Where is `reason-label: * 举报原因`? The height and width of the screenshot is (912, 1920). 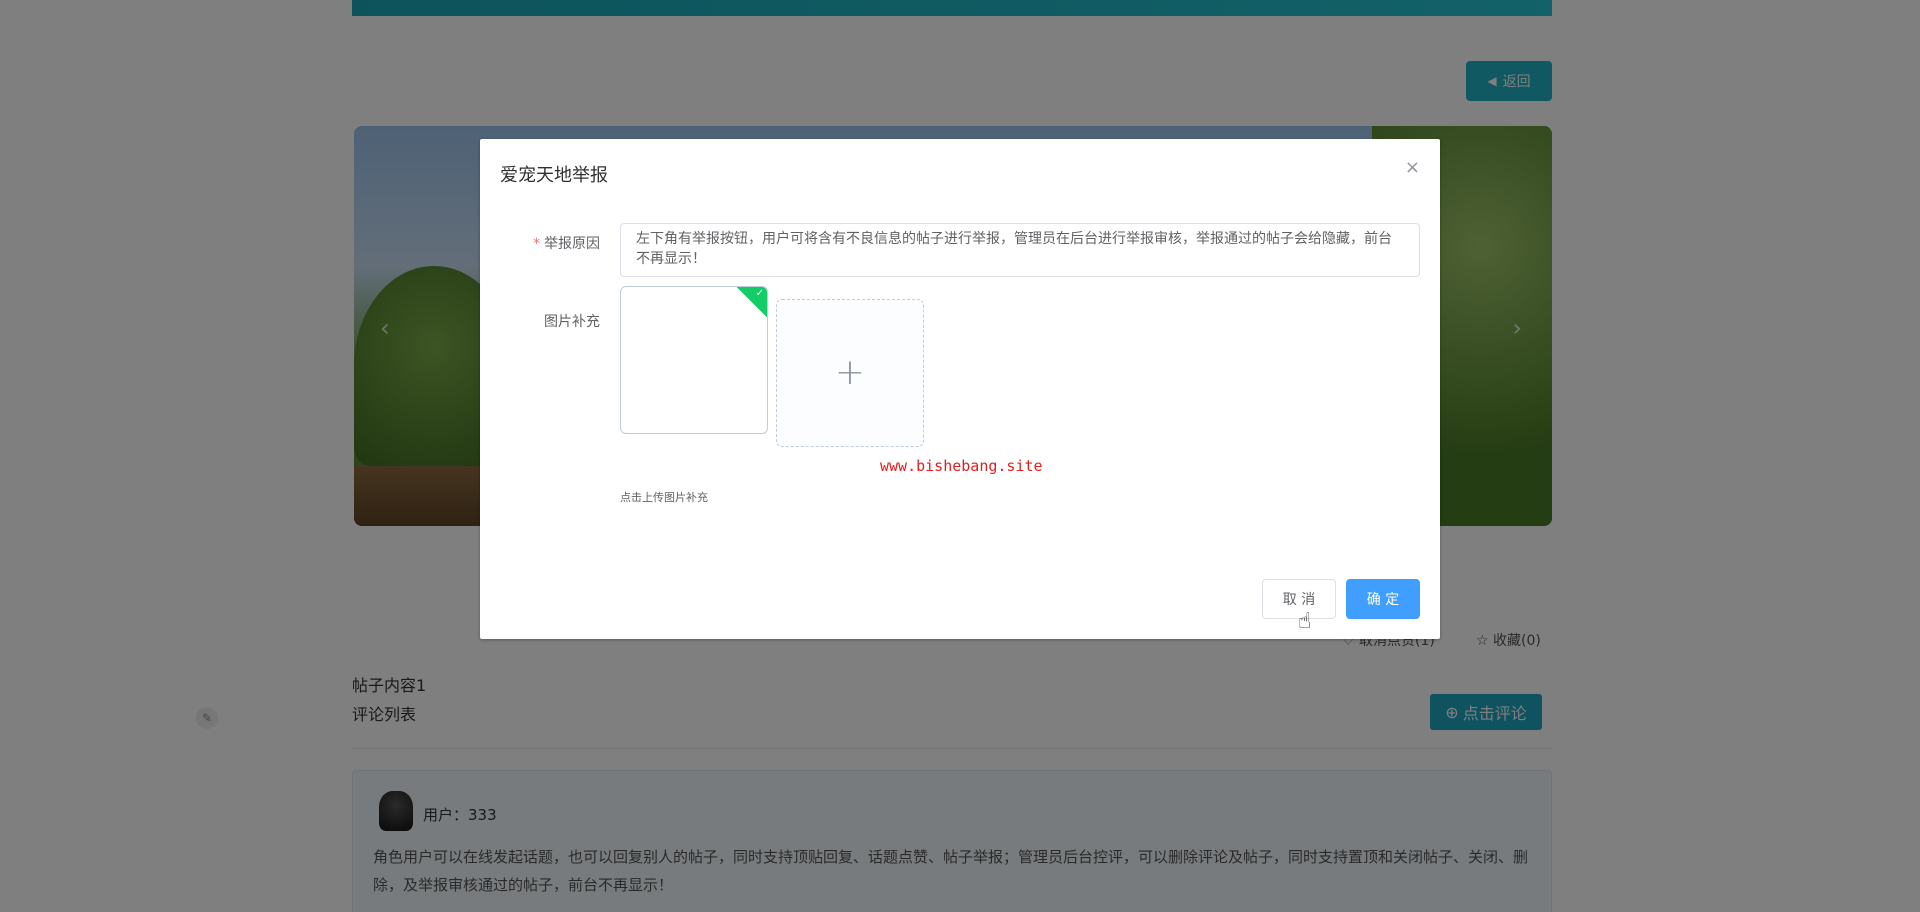 reason-label: * 举报原因 is located at coordinates (540, 243).